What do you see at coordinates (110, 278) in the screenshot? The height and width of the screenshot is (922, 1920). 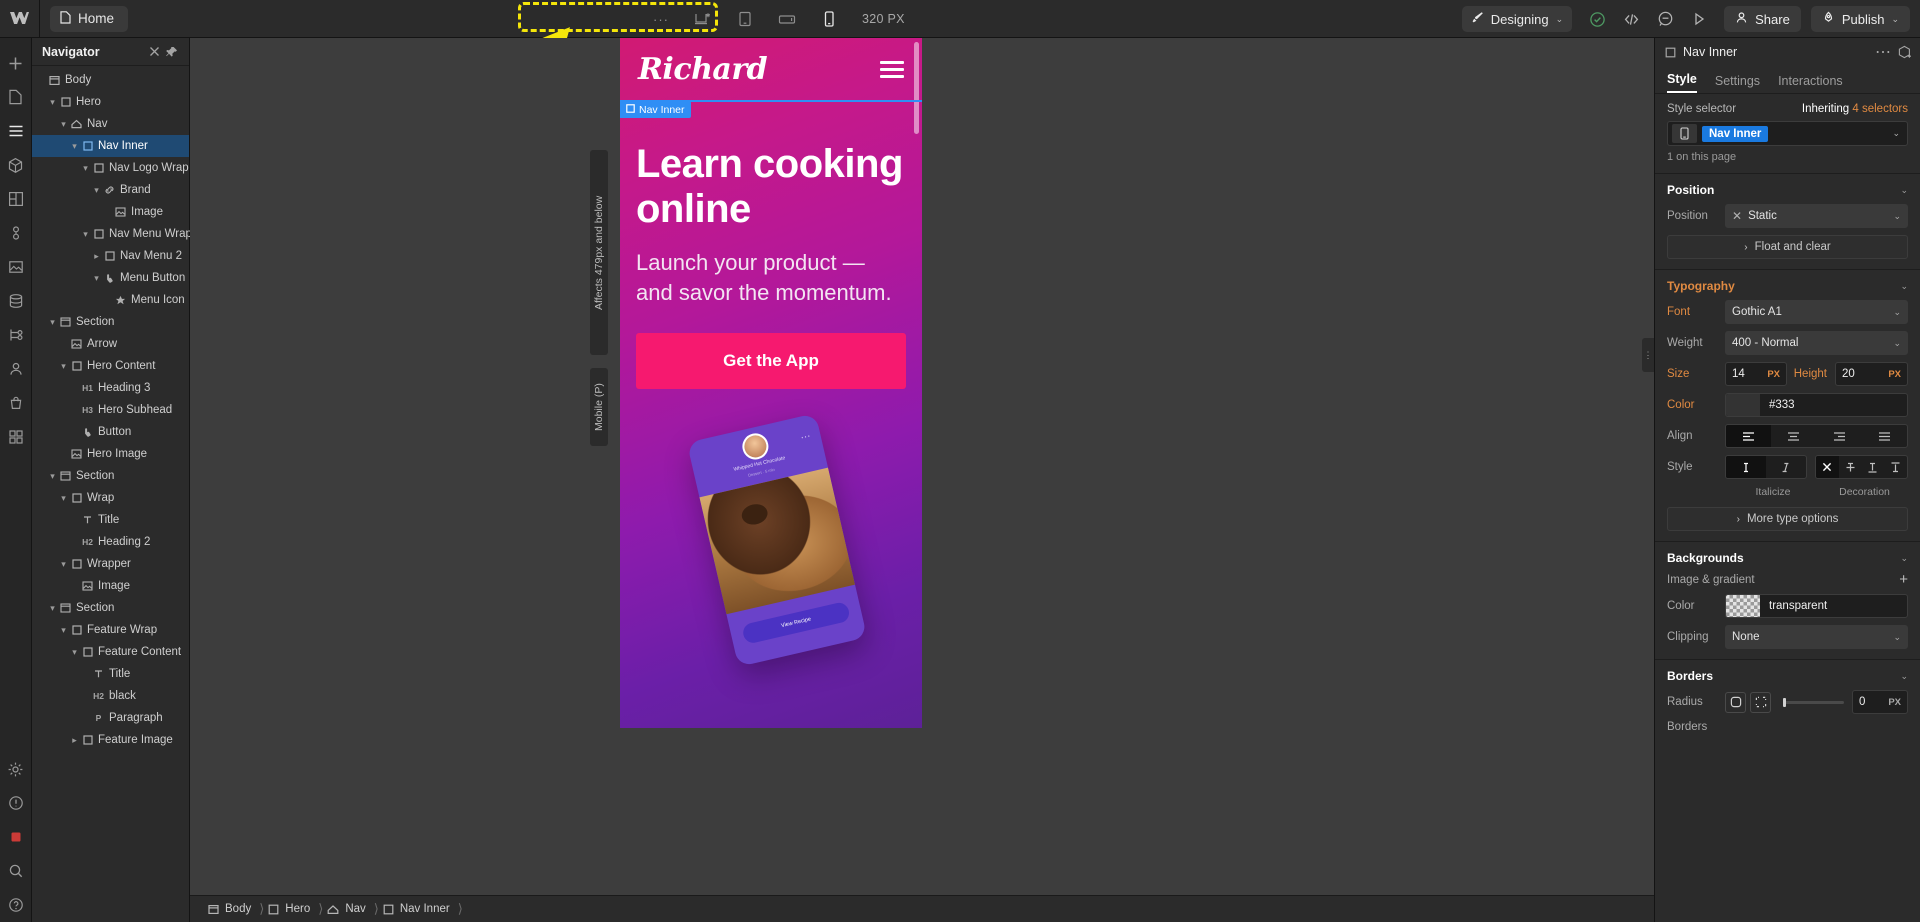 I see `navigator-item-menu-button: ▾ Menu Button` at bounding box center [110, 278].